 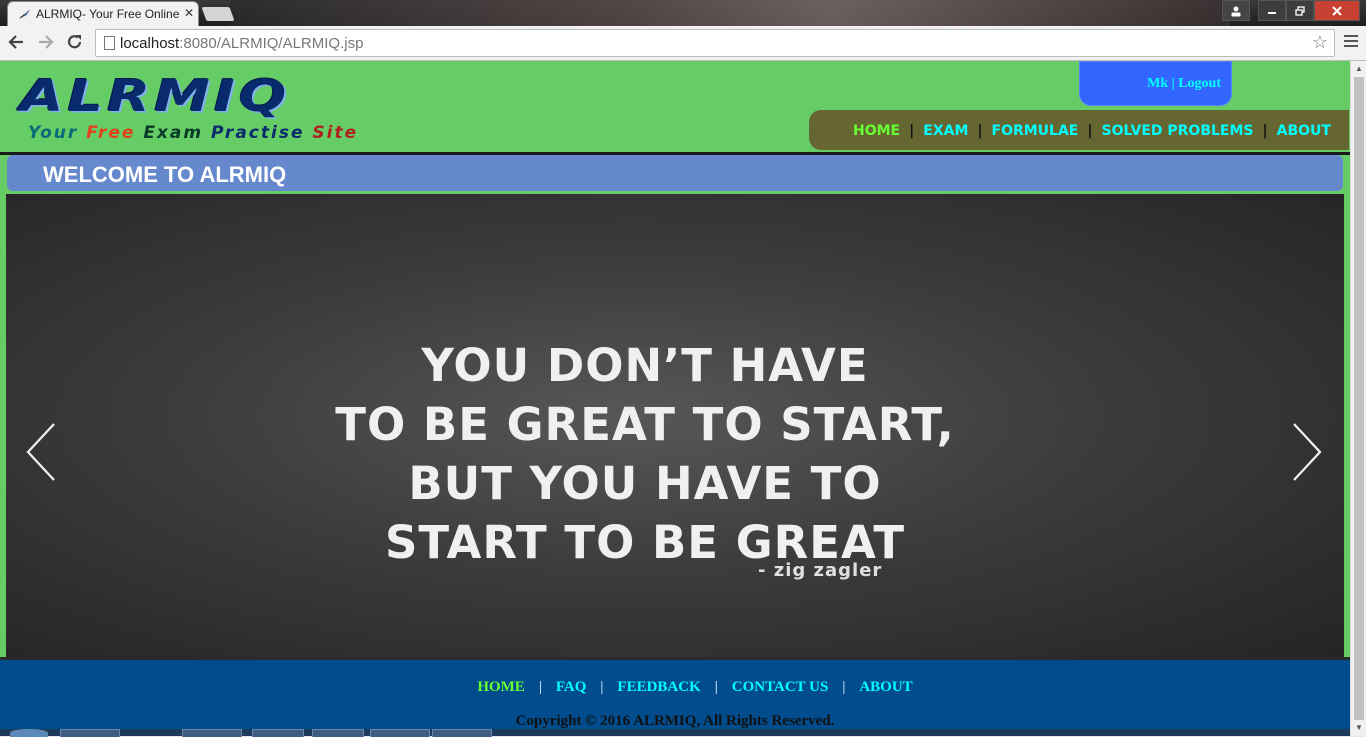 What do you see at coordinates (715, 43) in the screenshot?
I see `address-bar: localhost:8080/ALRMIQ/ALRMIQ.jsp ☆` at bounding box center [715, 43].